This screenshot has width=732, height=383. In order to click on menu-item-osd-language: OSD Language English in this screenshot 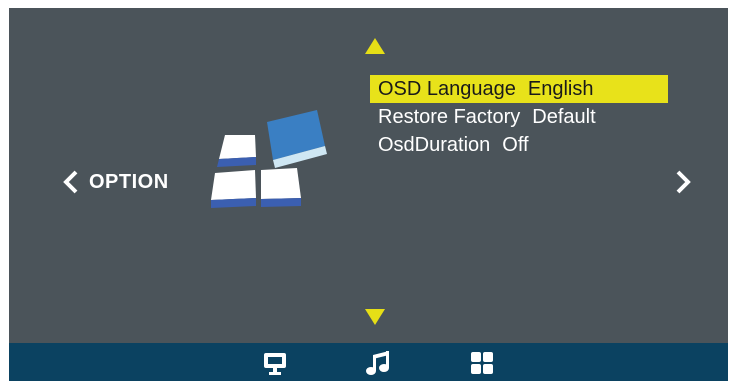, I will do `click(519, 89)`.